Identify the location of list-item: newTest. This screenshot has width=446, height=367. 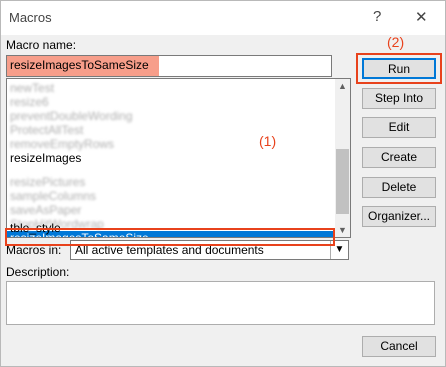
(32, 88).